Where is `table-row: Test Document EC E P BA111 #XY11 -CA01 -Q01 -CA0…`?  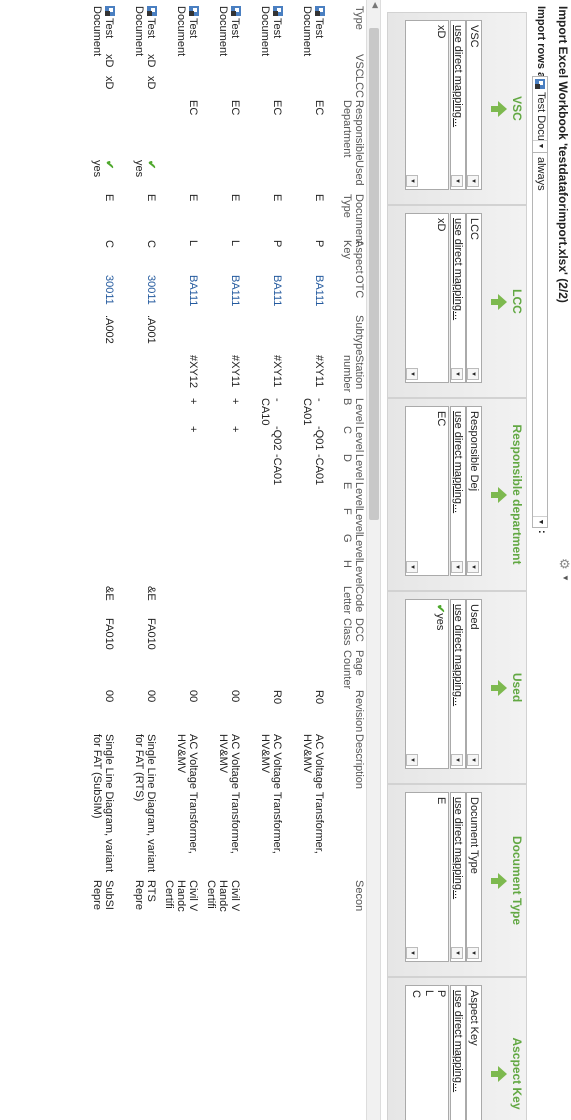
table-row: Test Document EC E P BA111 #XY11 -CA01 -Q01 -CA0… is located at coordinates (305, 560).